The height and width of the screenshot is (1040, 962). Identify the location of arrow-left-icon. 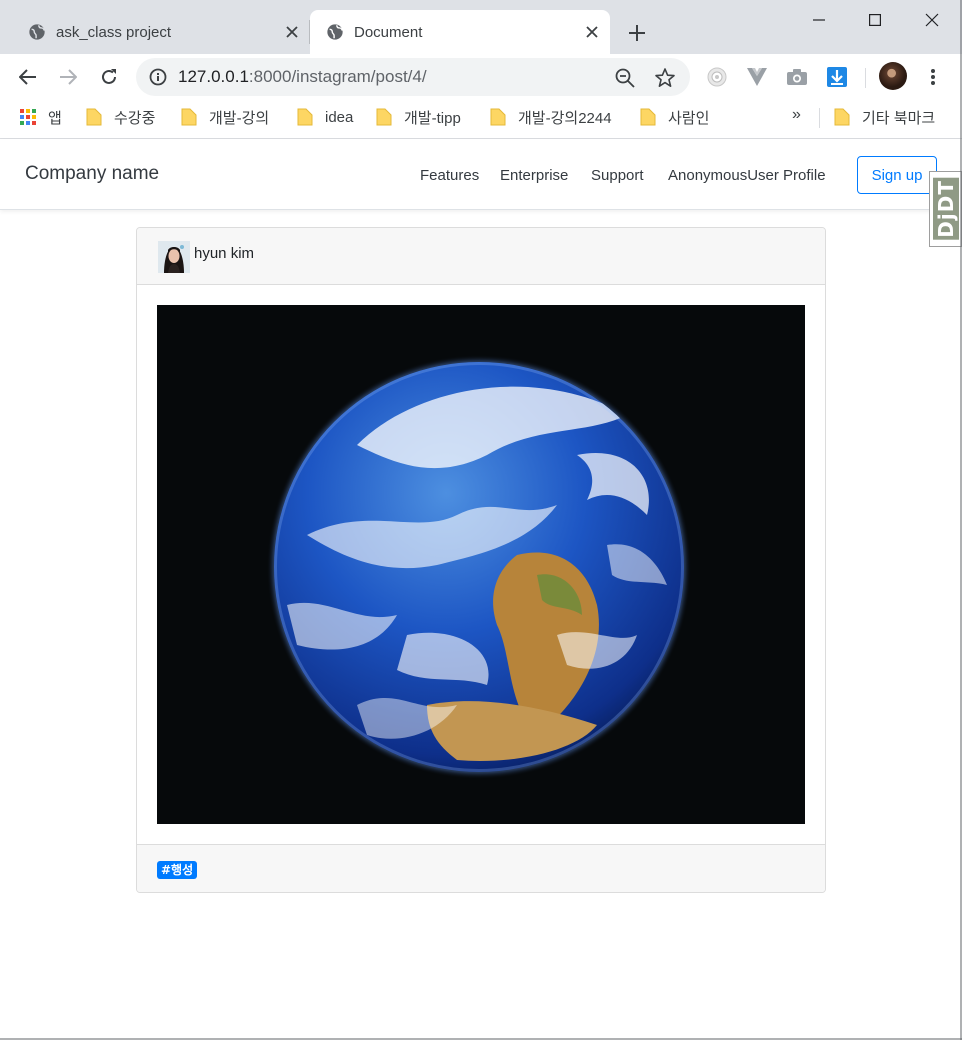
(27, 77).